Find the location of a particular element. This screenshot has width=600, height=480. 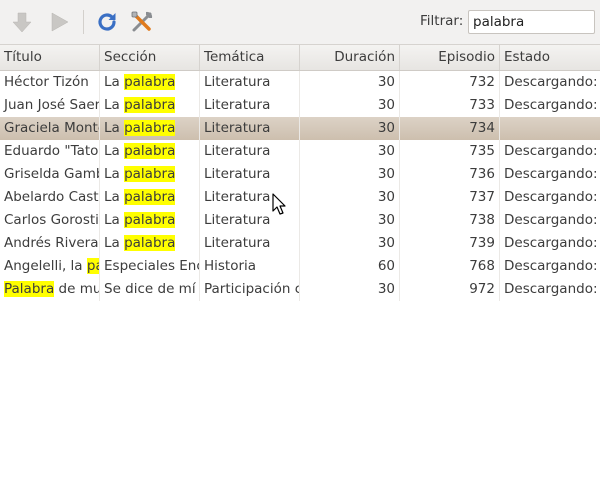

cell-titulo: Héctor Tizón is located at coordinates (50, 82).